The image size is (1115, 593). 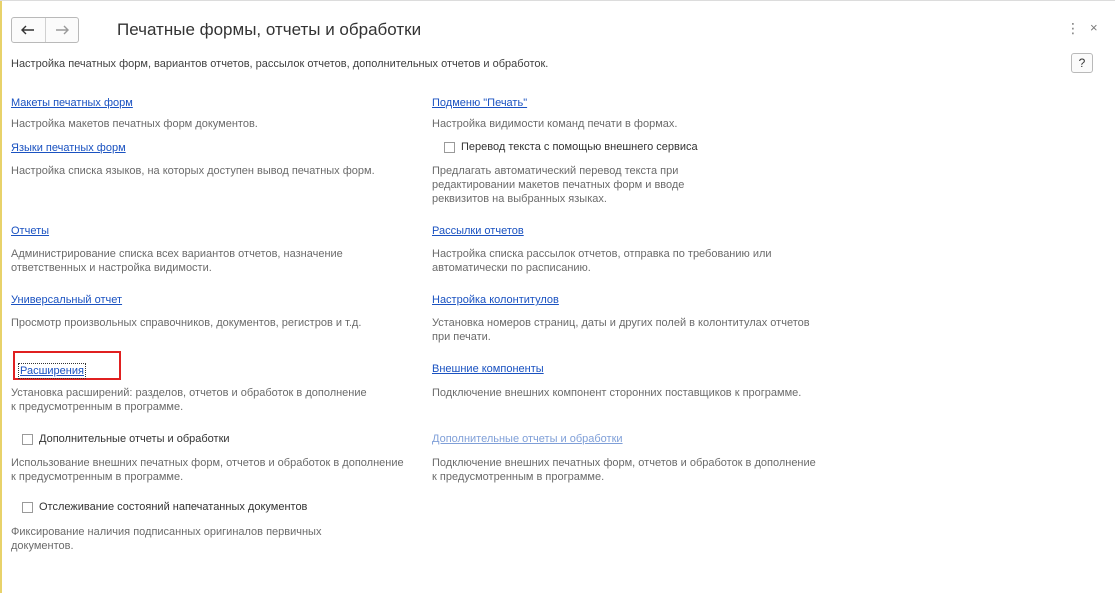 I want to click on extensions-link: Расширения, so click(x=52, y=371).